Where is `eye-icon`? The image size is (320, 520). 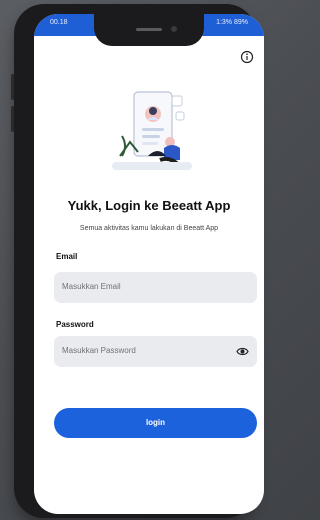 eye-icon is located at coordinates (242, 351).